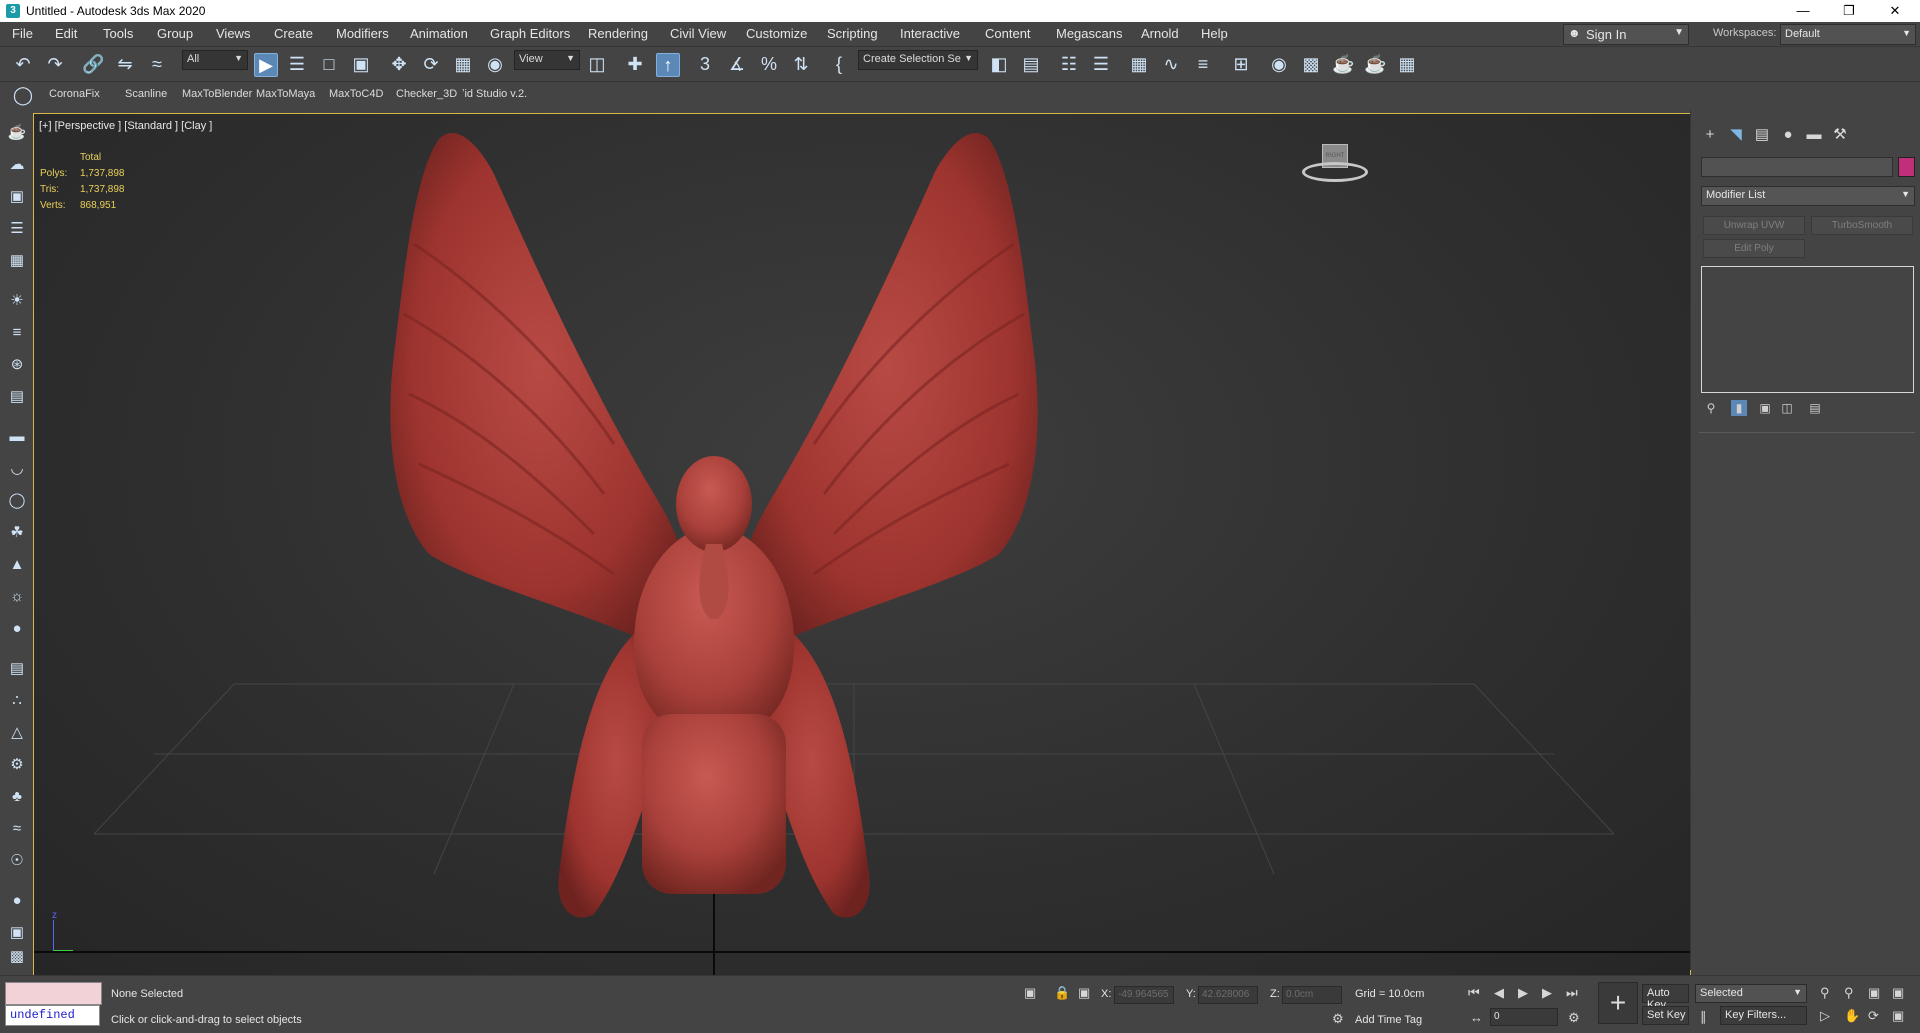 The width and height of the screenshot is (1920, 1033). What do you see at coordinates (1547, 993) in the screenshot?
I see `next-frame-icon: ▶` at bounding box center [1547, 993].